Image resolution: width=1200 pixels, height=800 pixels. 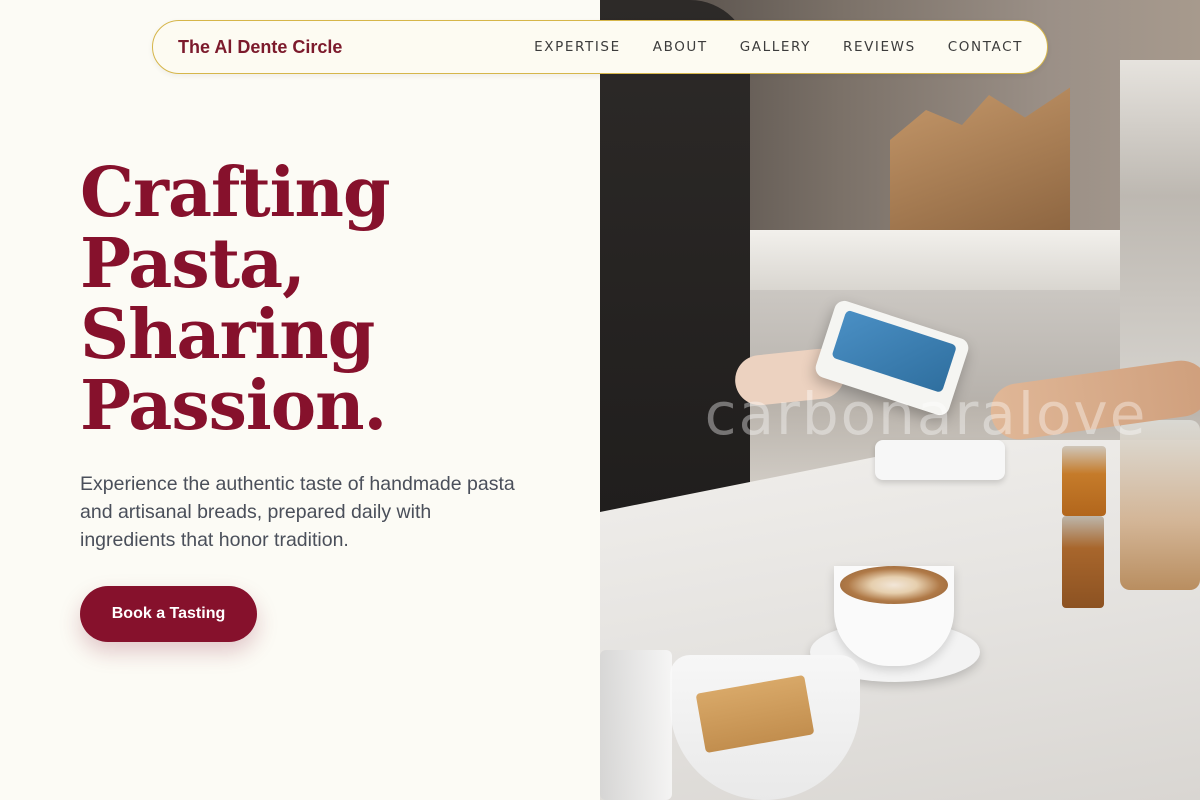 I want to click on nav-links: EXPERTISE ABOUT GALLERY REVIEWS CONTACT, so click(x=778, y=47).